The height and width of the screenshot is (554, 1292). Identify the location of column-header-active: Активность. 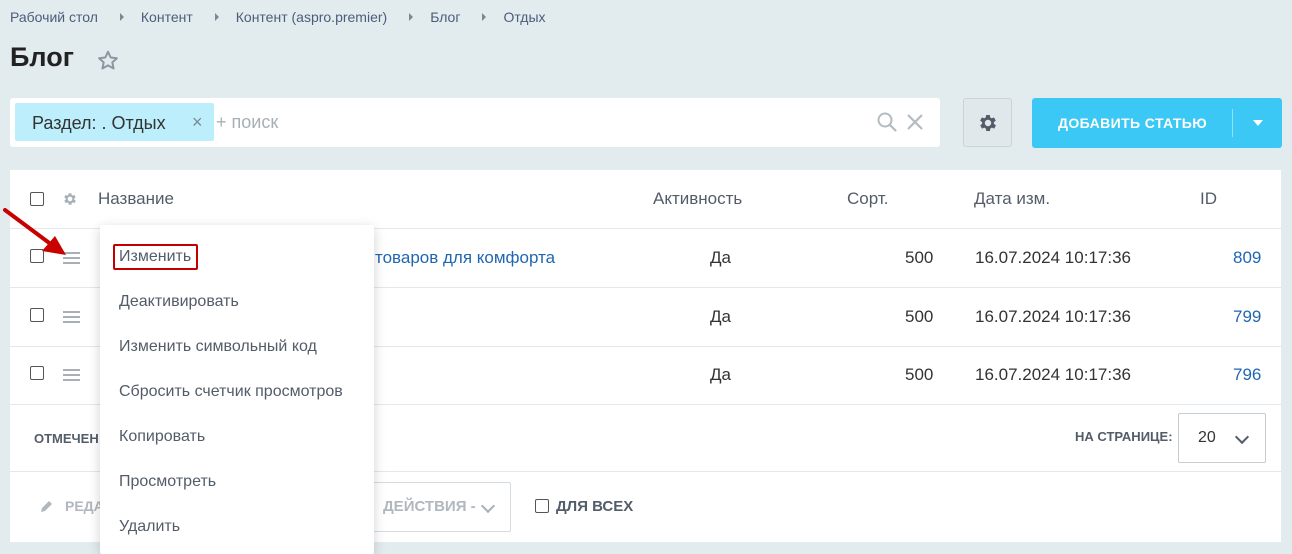
(697, 199).